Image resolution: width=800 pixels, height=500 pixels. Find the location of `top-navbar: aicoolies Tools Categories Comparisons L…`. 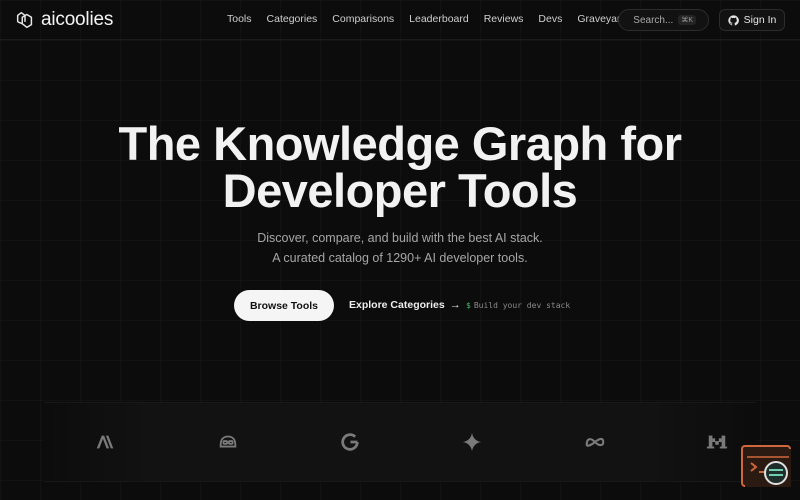

top-navbar: aicoolies Tools Categories Comparisons L… is located at coordinates (400, 20).